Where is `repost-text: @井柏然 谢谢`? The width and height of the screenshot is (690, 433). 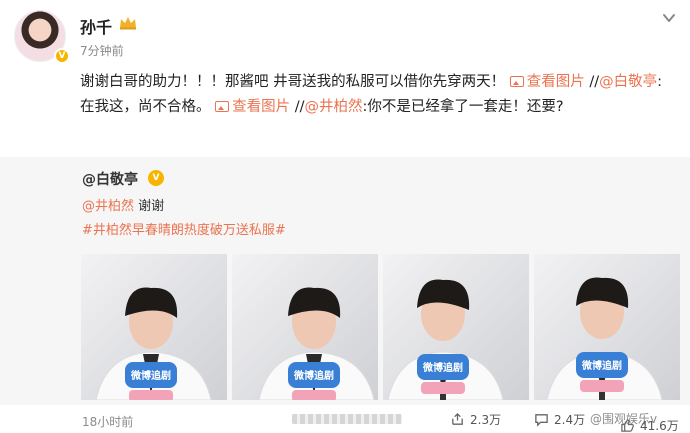 repost-text: @井柏然 谢谢 is located at coordinates (123, 204).